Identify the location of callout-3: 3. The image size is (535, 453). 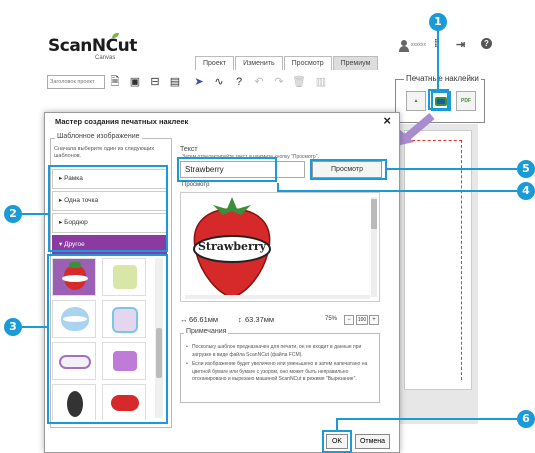
(13, 327).